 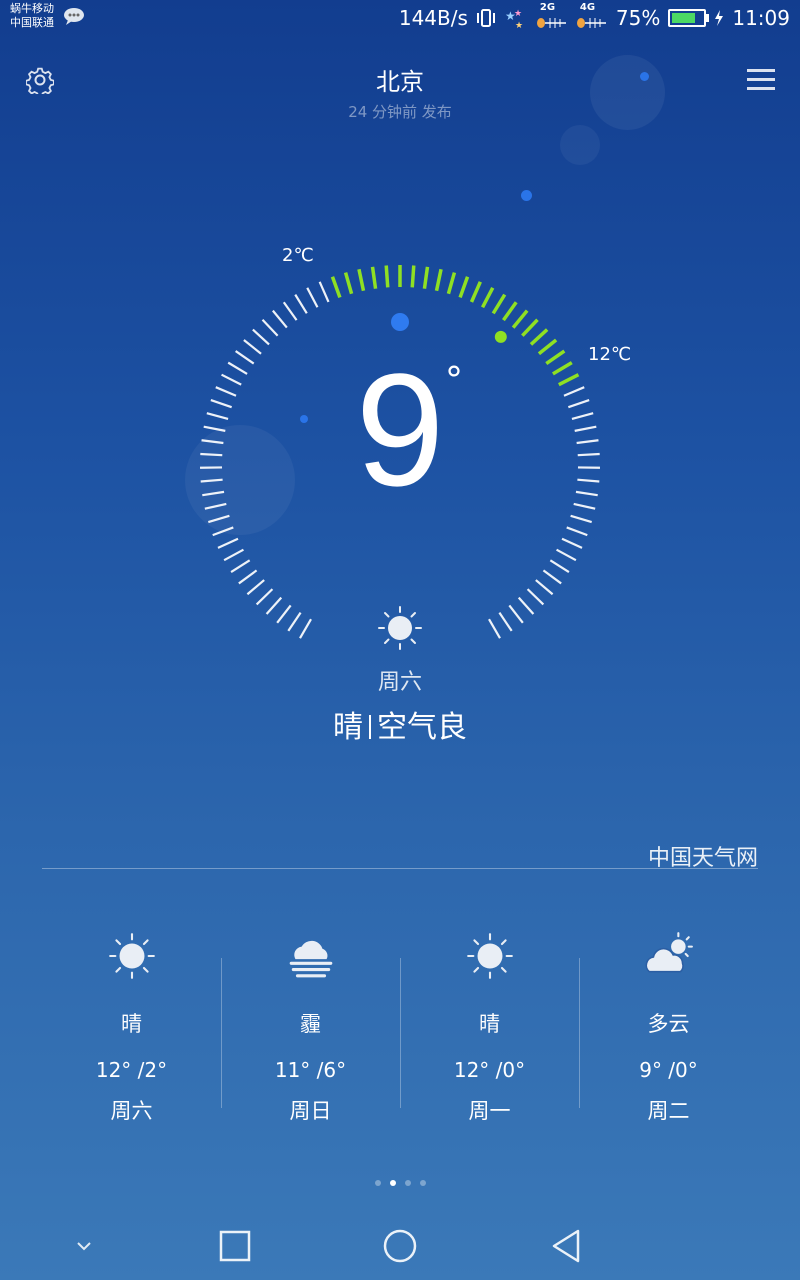 What do you see at coordinates (761, 80) in the screenshot?
I see `hamburger-menu-icon` at bounding box center [761, 80].